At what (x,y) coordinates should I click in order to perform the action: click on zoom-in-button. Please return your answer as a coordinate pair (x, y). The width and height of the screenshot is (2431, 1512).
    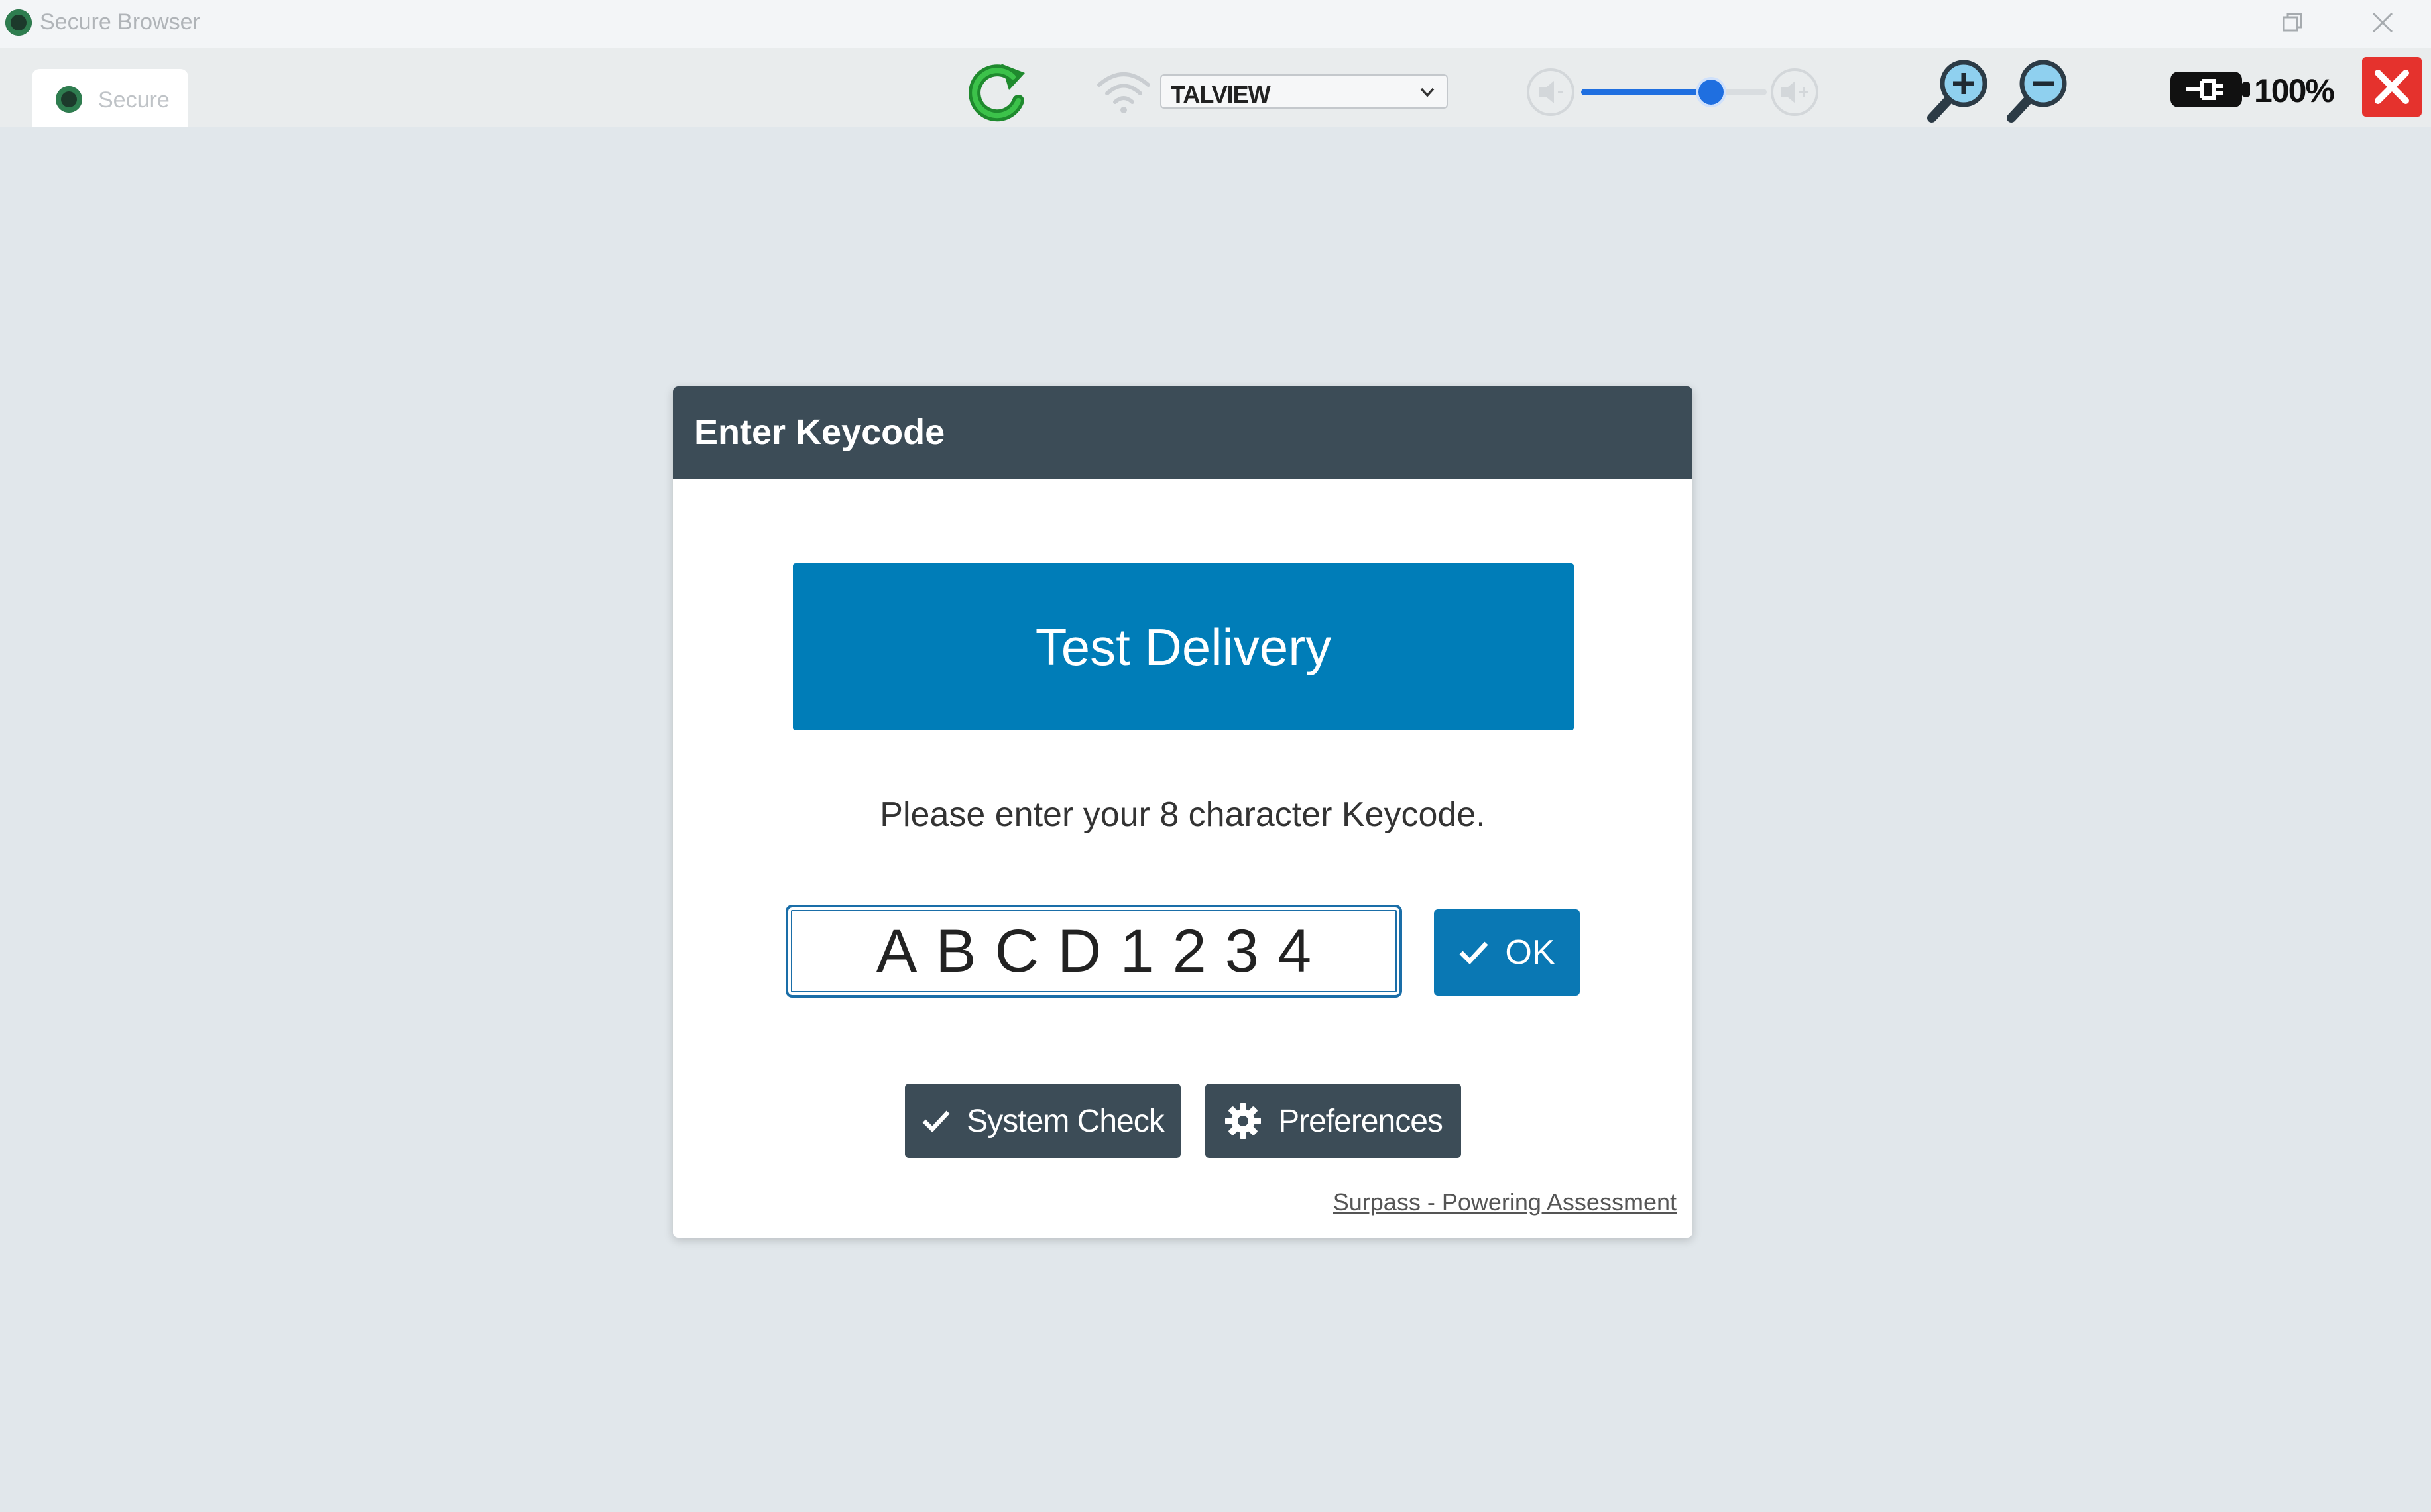
    Looking at the image, I should click on (1959, 91).